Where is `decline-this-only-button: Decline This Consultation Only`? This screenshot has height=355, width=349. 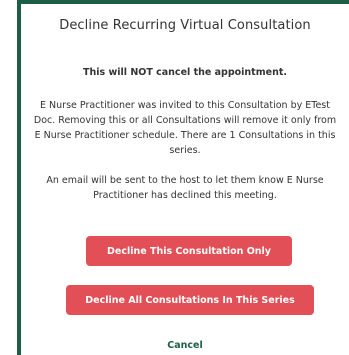
decline-this-only-button: Decline This Consultation Only is located at coordinates (189, 251).